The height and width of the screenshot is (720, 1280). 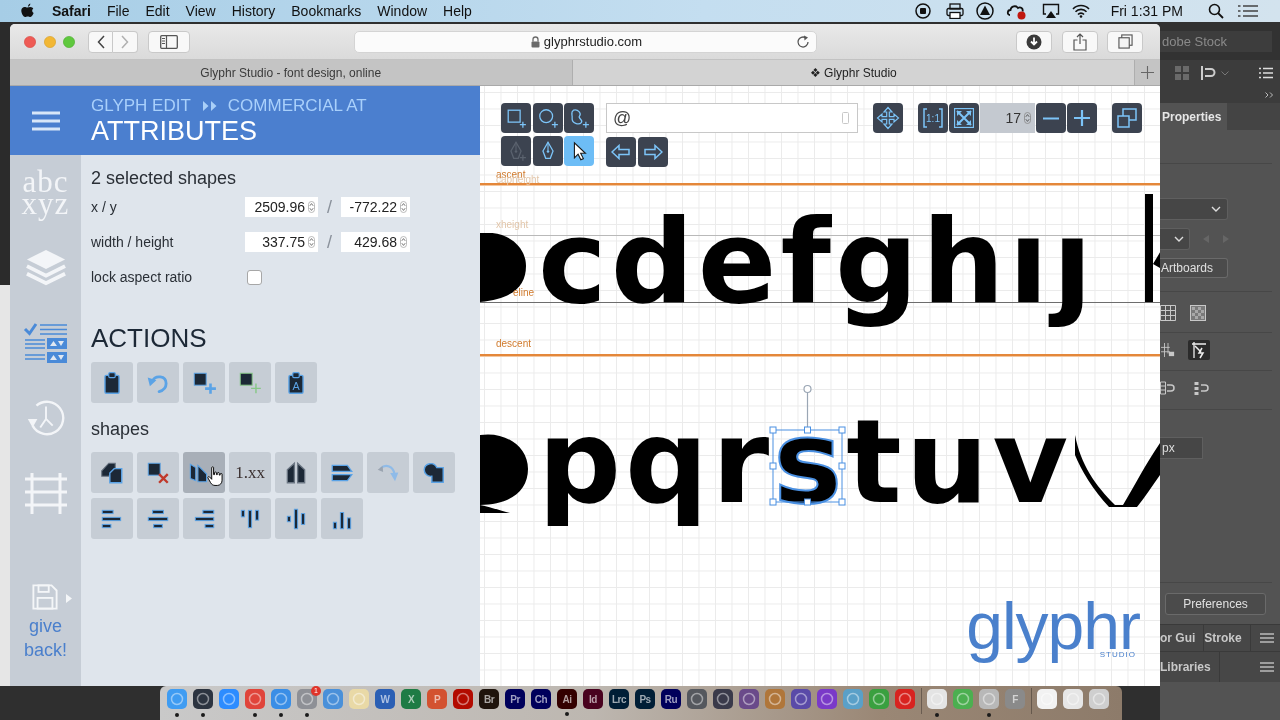 I want to click on double-chevron-icon, so click(x=1269, y=94).